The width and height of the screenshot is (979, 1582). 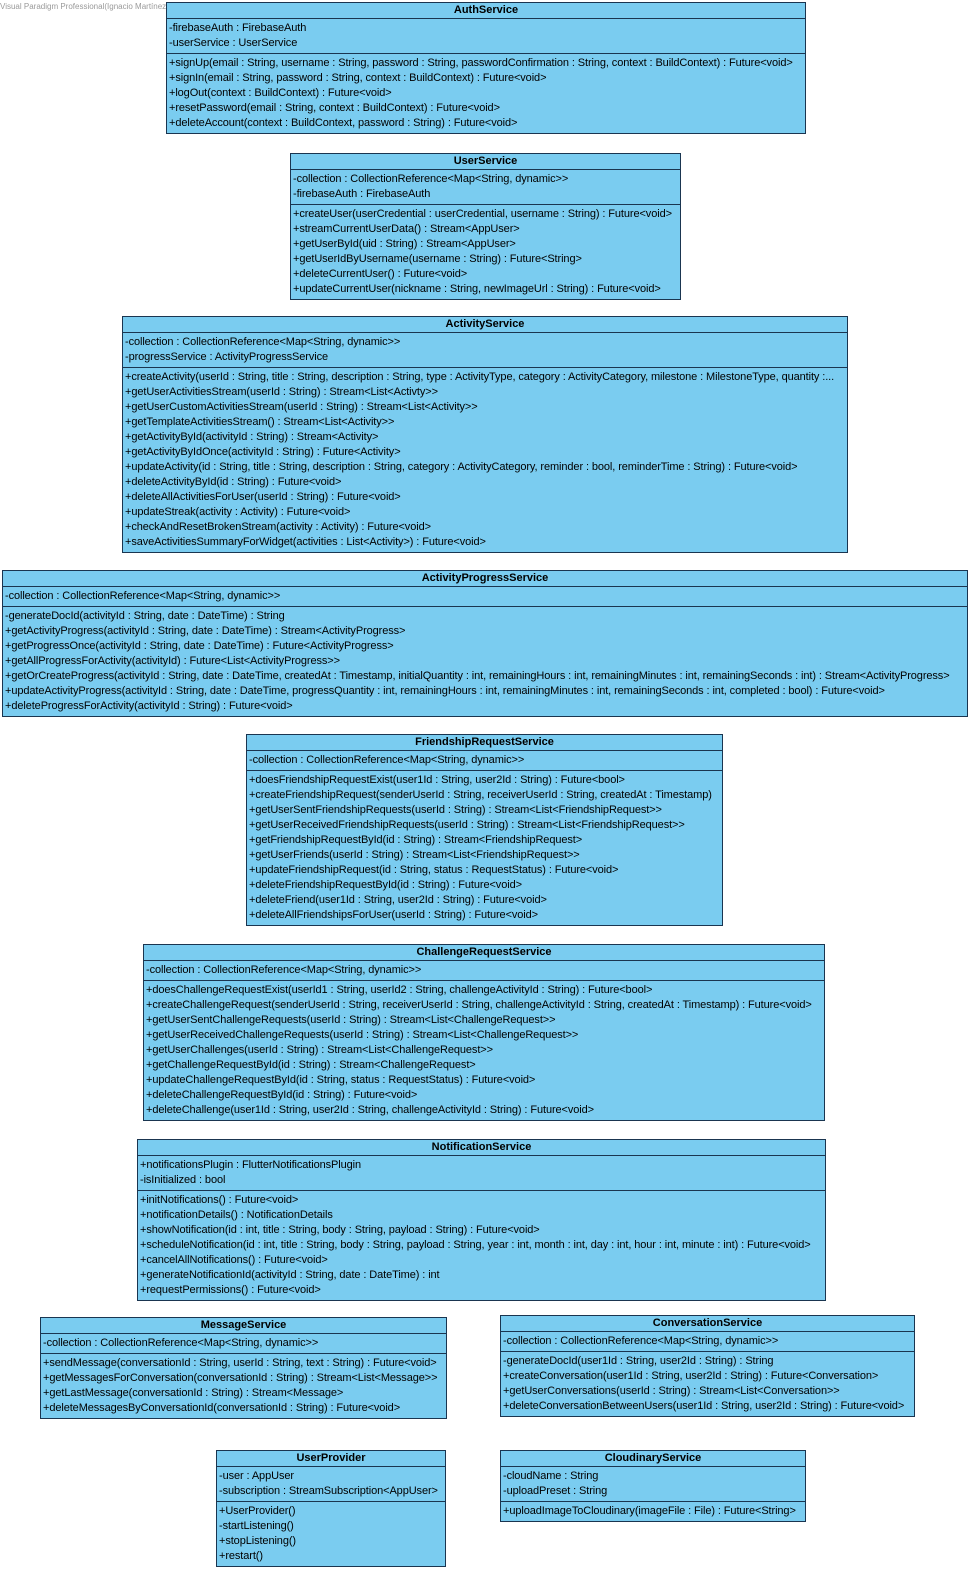 What do you see at coordinates (257, 1511) in the screenshot?
I see `operation-line: +UserProvider()` at bounding box center [257, 1511].